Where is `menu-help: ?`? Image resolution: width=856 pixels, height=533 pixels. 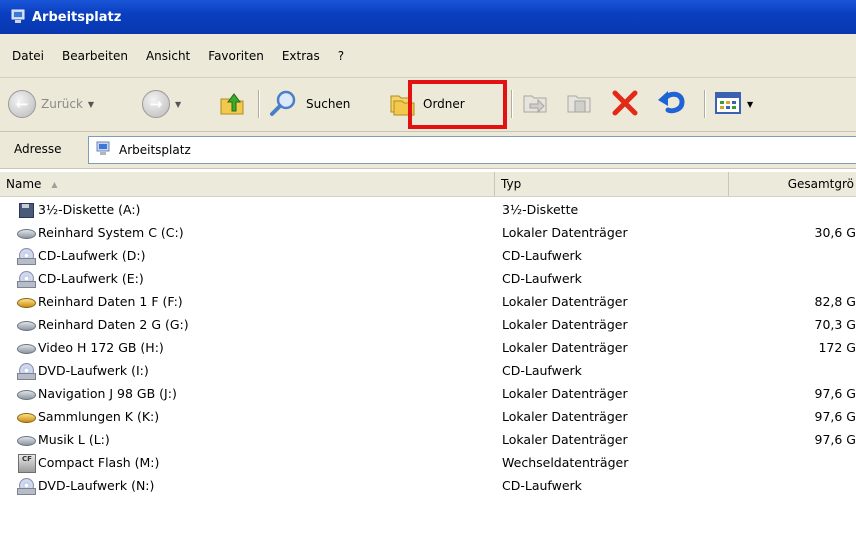 menu-help: ? is located at coordinates (341, 56).